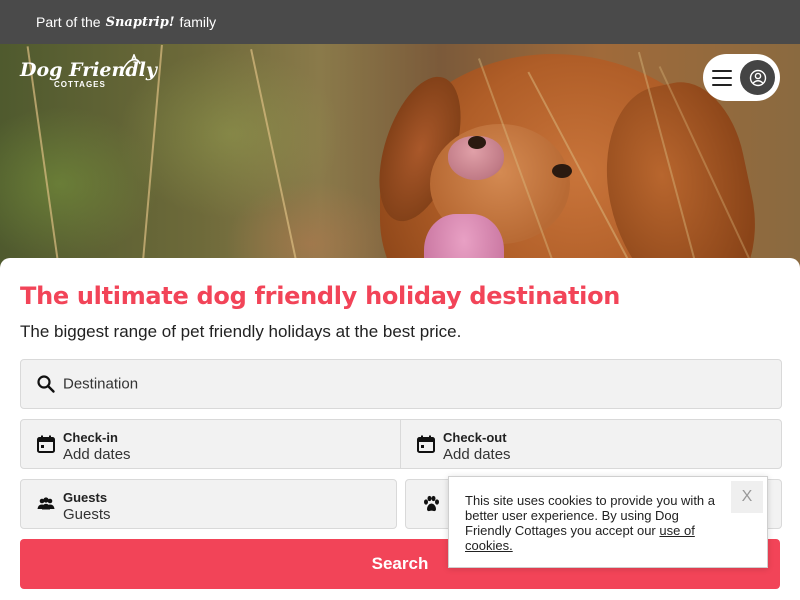  What do you see at coordinates (757, 77) in the screenshot?
I see `user-icon` at bounding box center [757, 77].